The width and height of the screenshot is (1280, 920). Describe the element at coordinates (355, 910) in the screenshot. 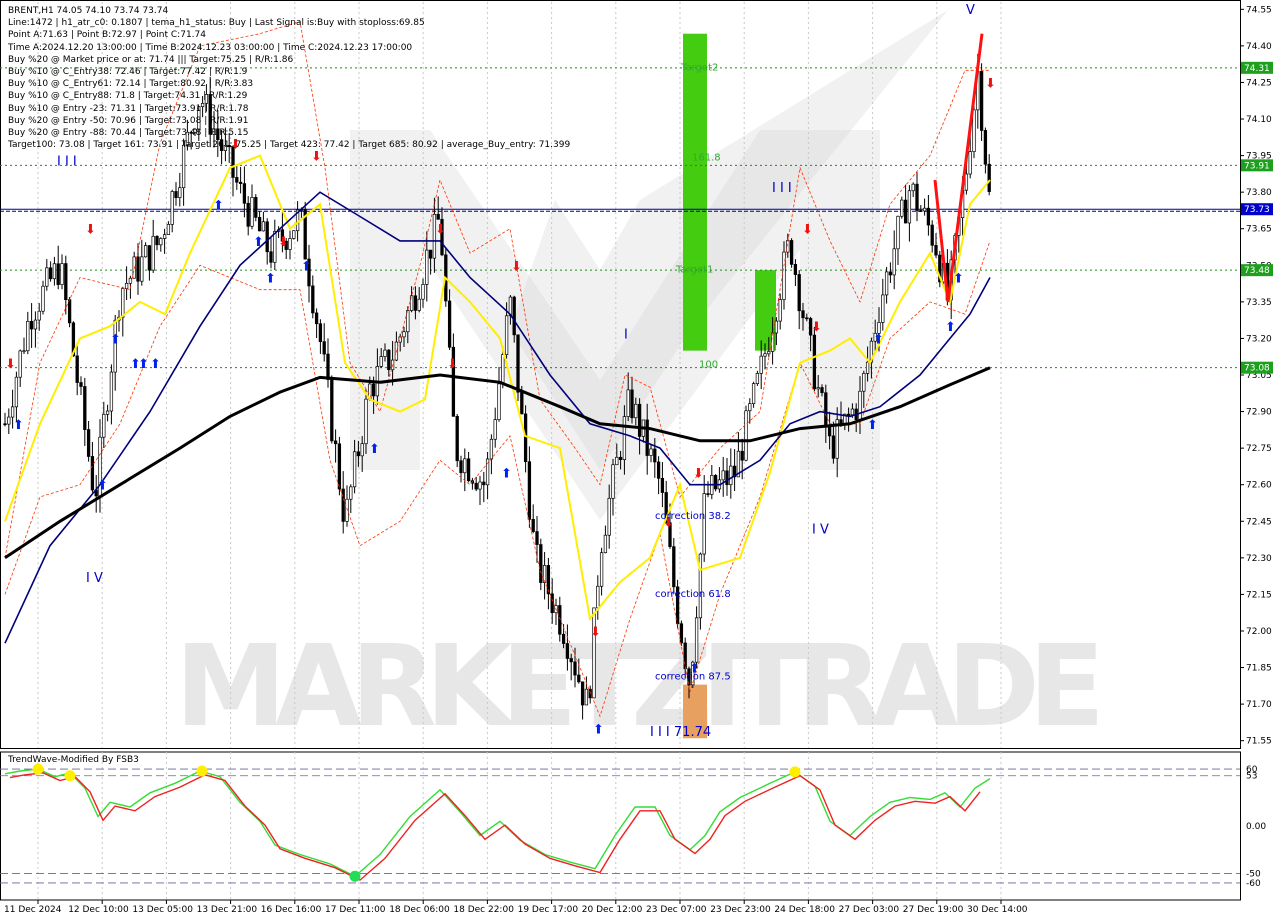

I see `x-tick-label: 17 Dec 11:00` at that location.